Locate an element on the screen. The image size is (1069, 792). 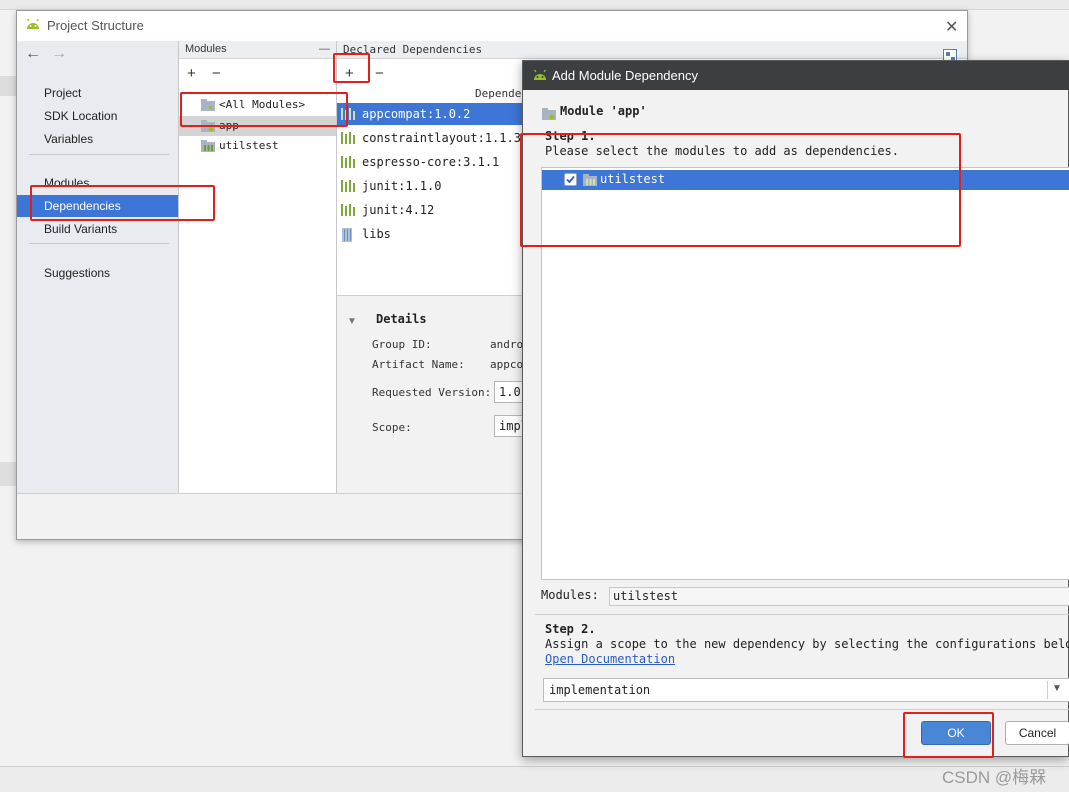
sidebar-item-suggestions: Suggestions is located at coordinates (97, 273).